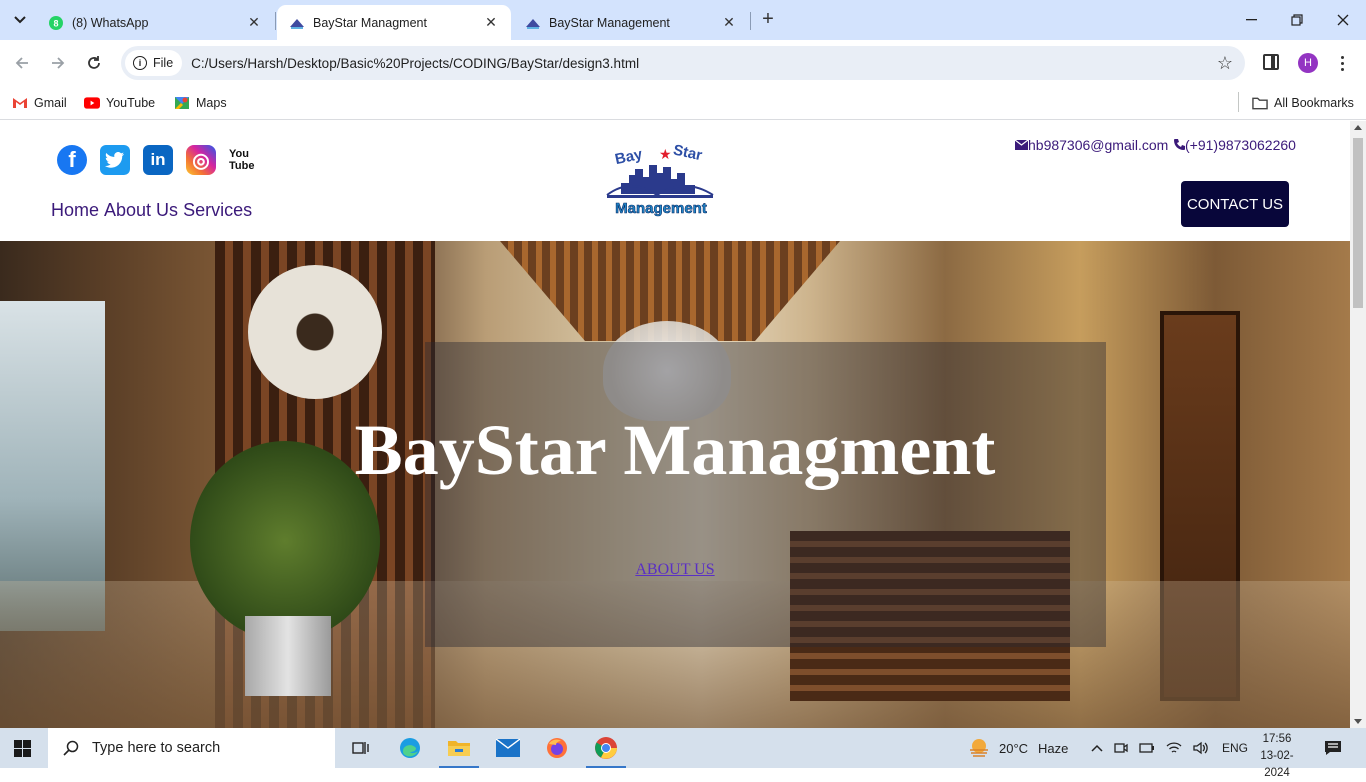 Image resolution: width=1366 pixels, height=782 pixels. What do you see at coordinates (1014, 748) in the screenshot?
I see `weather-temp: 20°C` at bounding box center [1014, 748].